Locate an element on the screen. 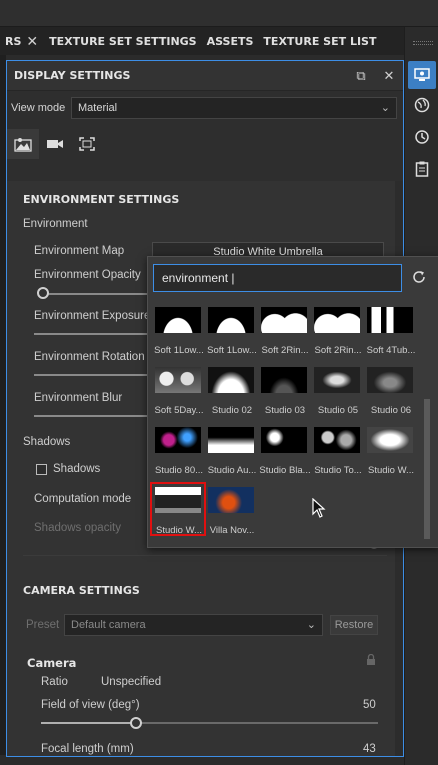 Image resolution: width=438 pixels, height=765 pixels. environment-thumbnail: Studio 06 is located at coordinates (390, 395).